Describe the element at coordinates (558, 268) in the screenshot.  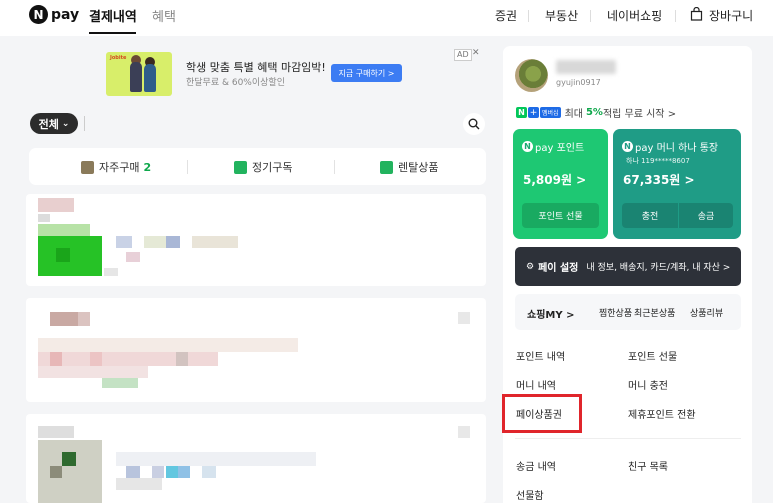
I see `settings-label: 페이 설정` at that location.